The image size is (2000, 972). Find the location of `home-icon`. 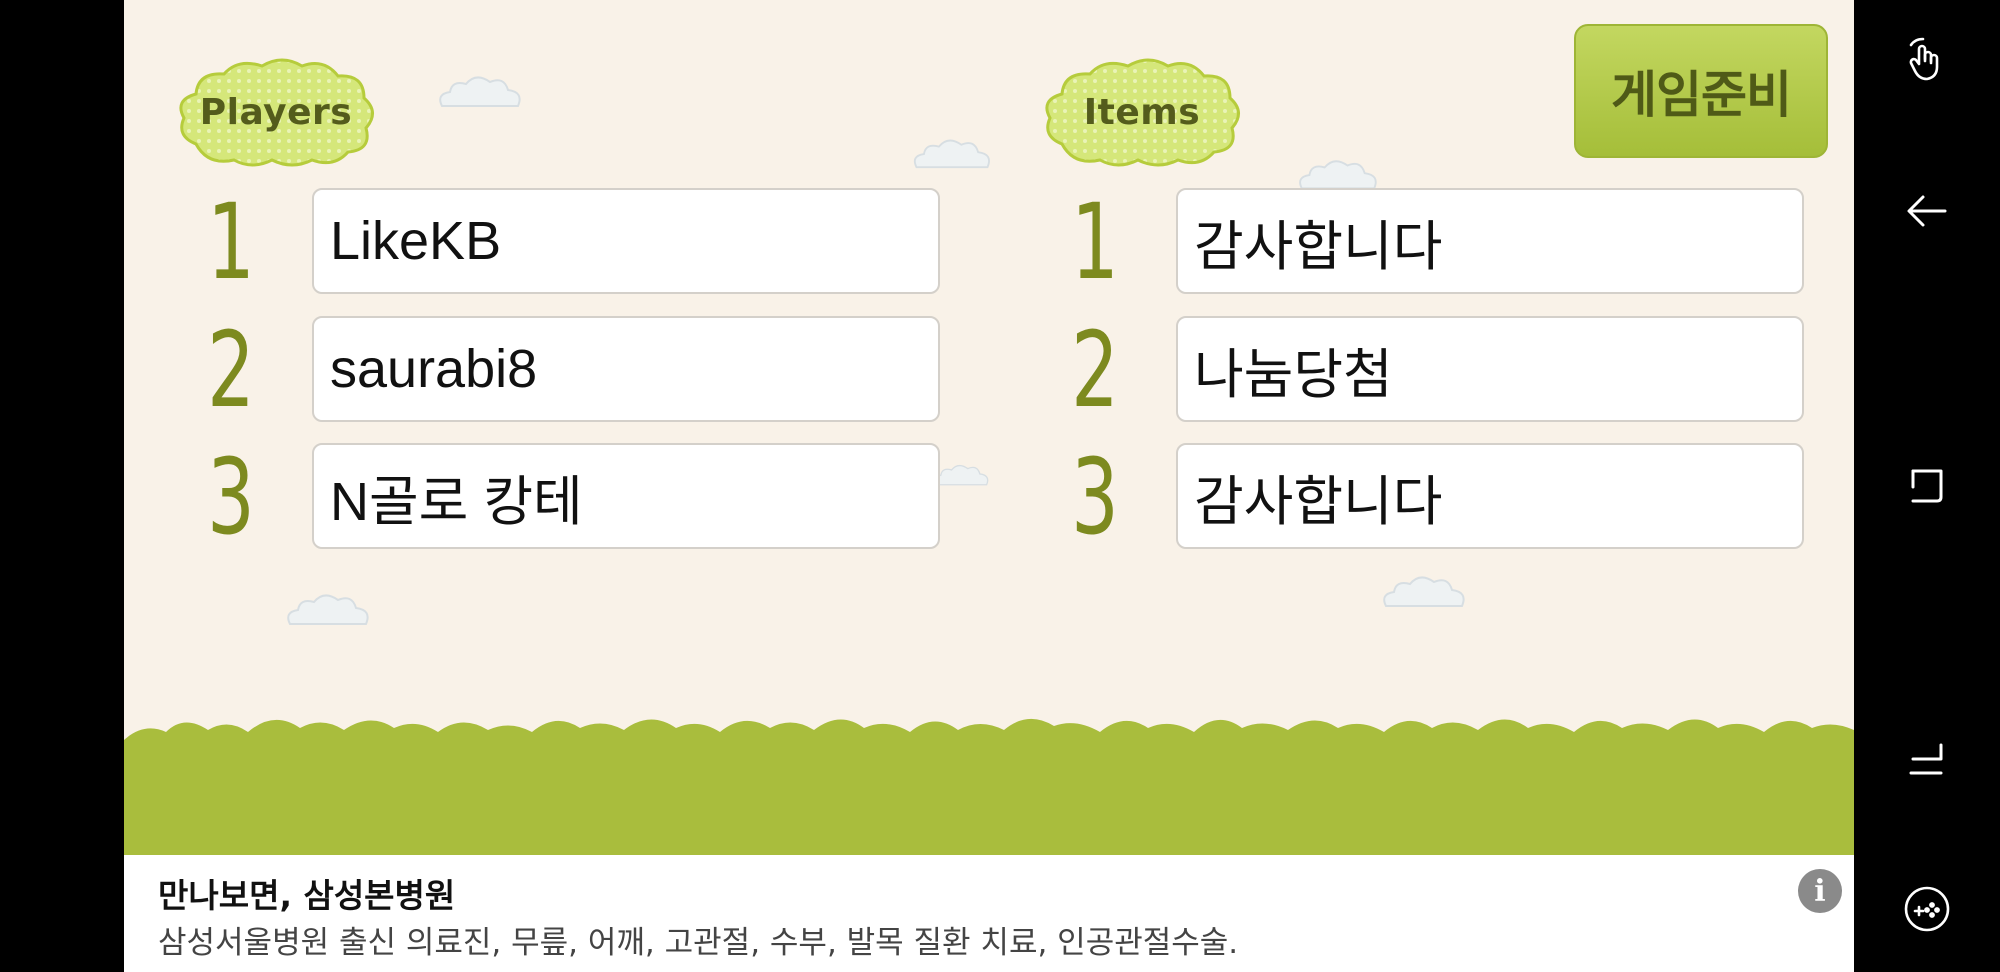

home-icon is located at coordinates (1927, 759).